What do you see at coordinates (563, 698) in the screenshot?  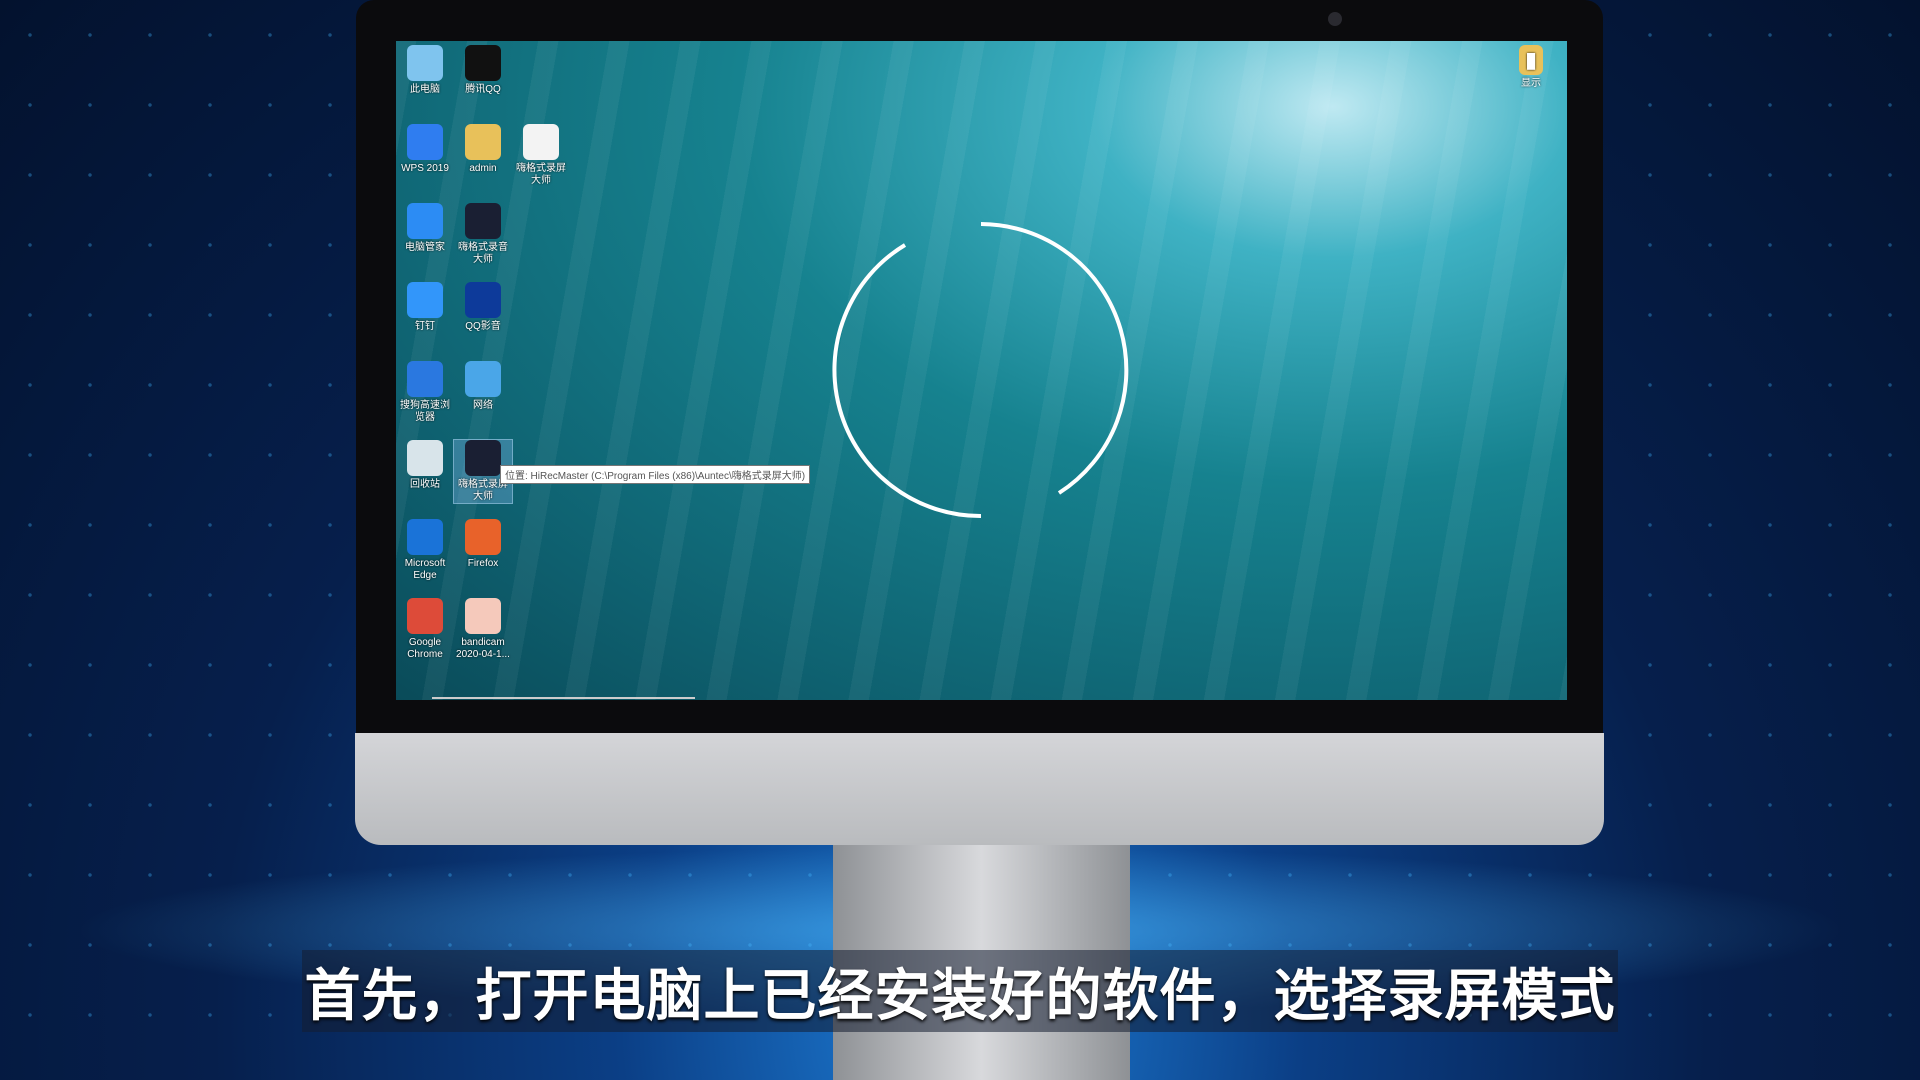 I see `taskbar-edge` at bounding box center [563, 698].